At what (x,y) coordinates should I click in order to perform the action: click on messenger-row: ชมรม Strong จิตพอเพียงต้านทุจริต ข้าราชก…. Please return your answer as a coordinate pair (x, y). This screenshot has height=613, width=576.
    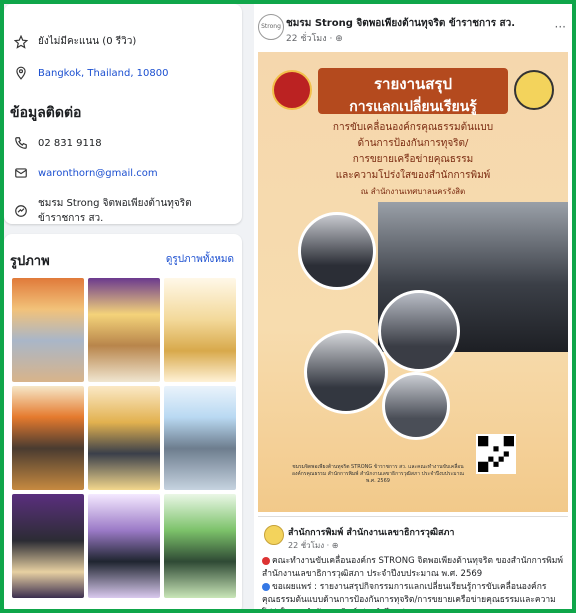
    Looking at the image, I should click on (128, 211).